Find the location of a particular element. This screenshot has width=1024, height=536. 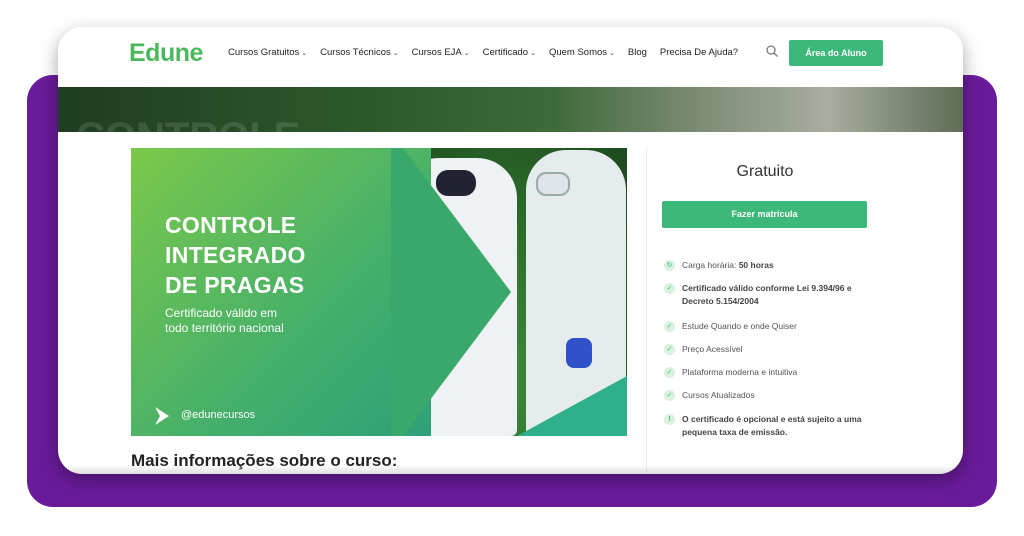

feature-text-regular: Estude Quando e onde Quiser is located at coordinates (739, 326).